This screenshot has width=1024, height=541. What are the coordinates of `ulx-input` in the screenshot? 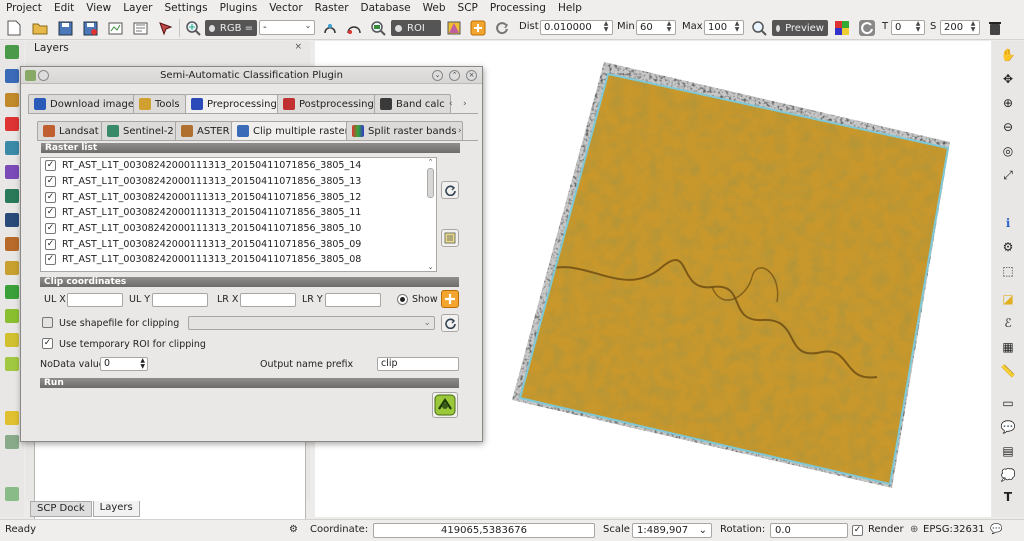 It's located at (95, 300).